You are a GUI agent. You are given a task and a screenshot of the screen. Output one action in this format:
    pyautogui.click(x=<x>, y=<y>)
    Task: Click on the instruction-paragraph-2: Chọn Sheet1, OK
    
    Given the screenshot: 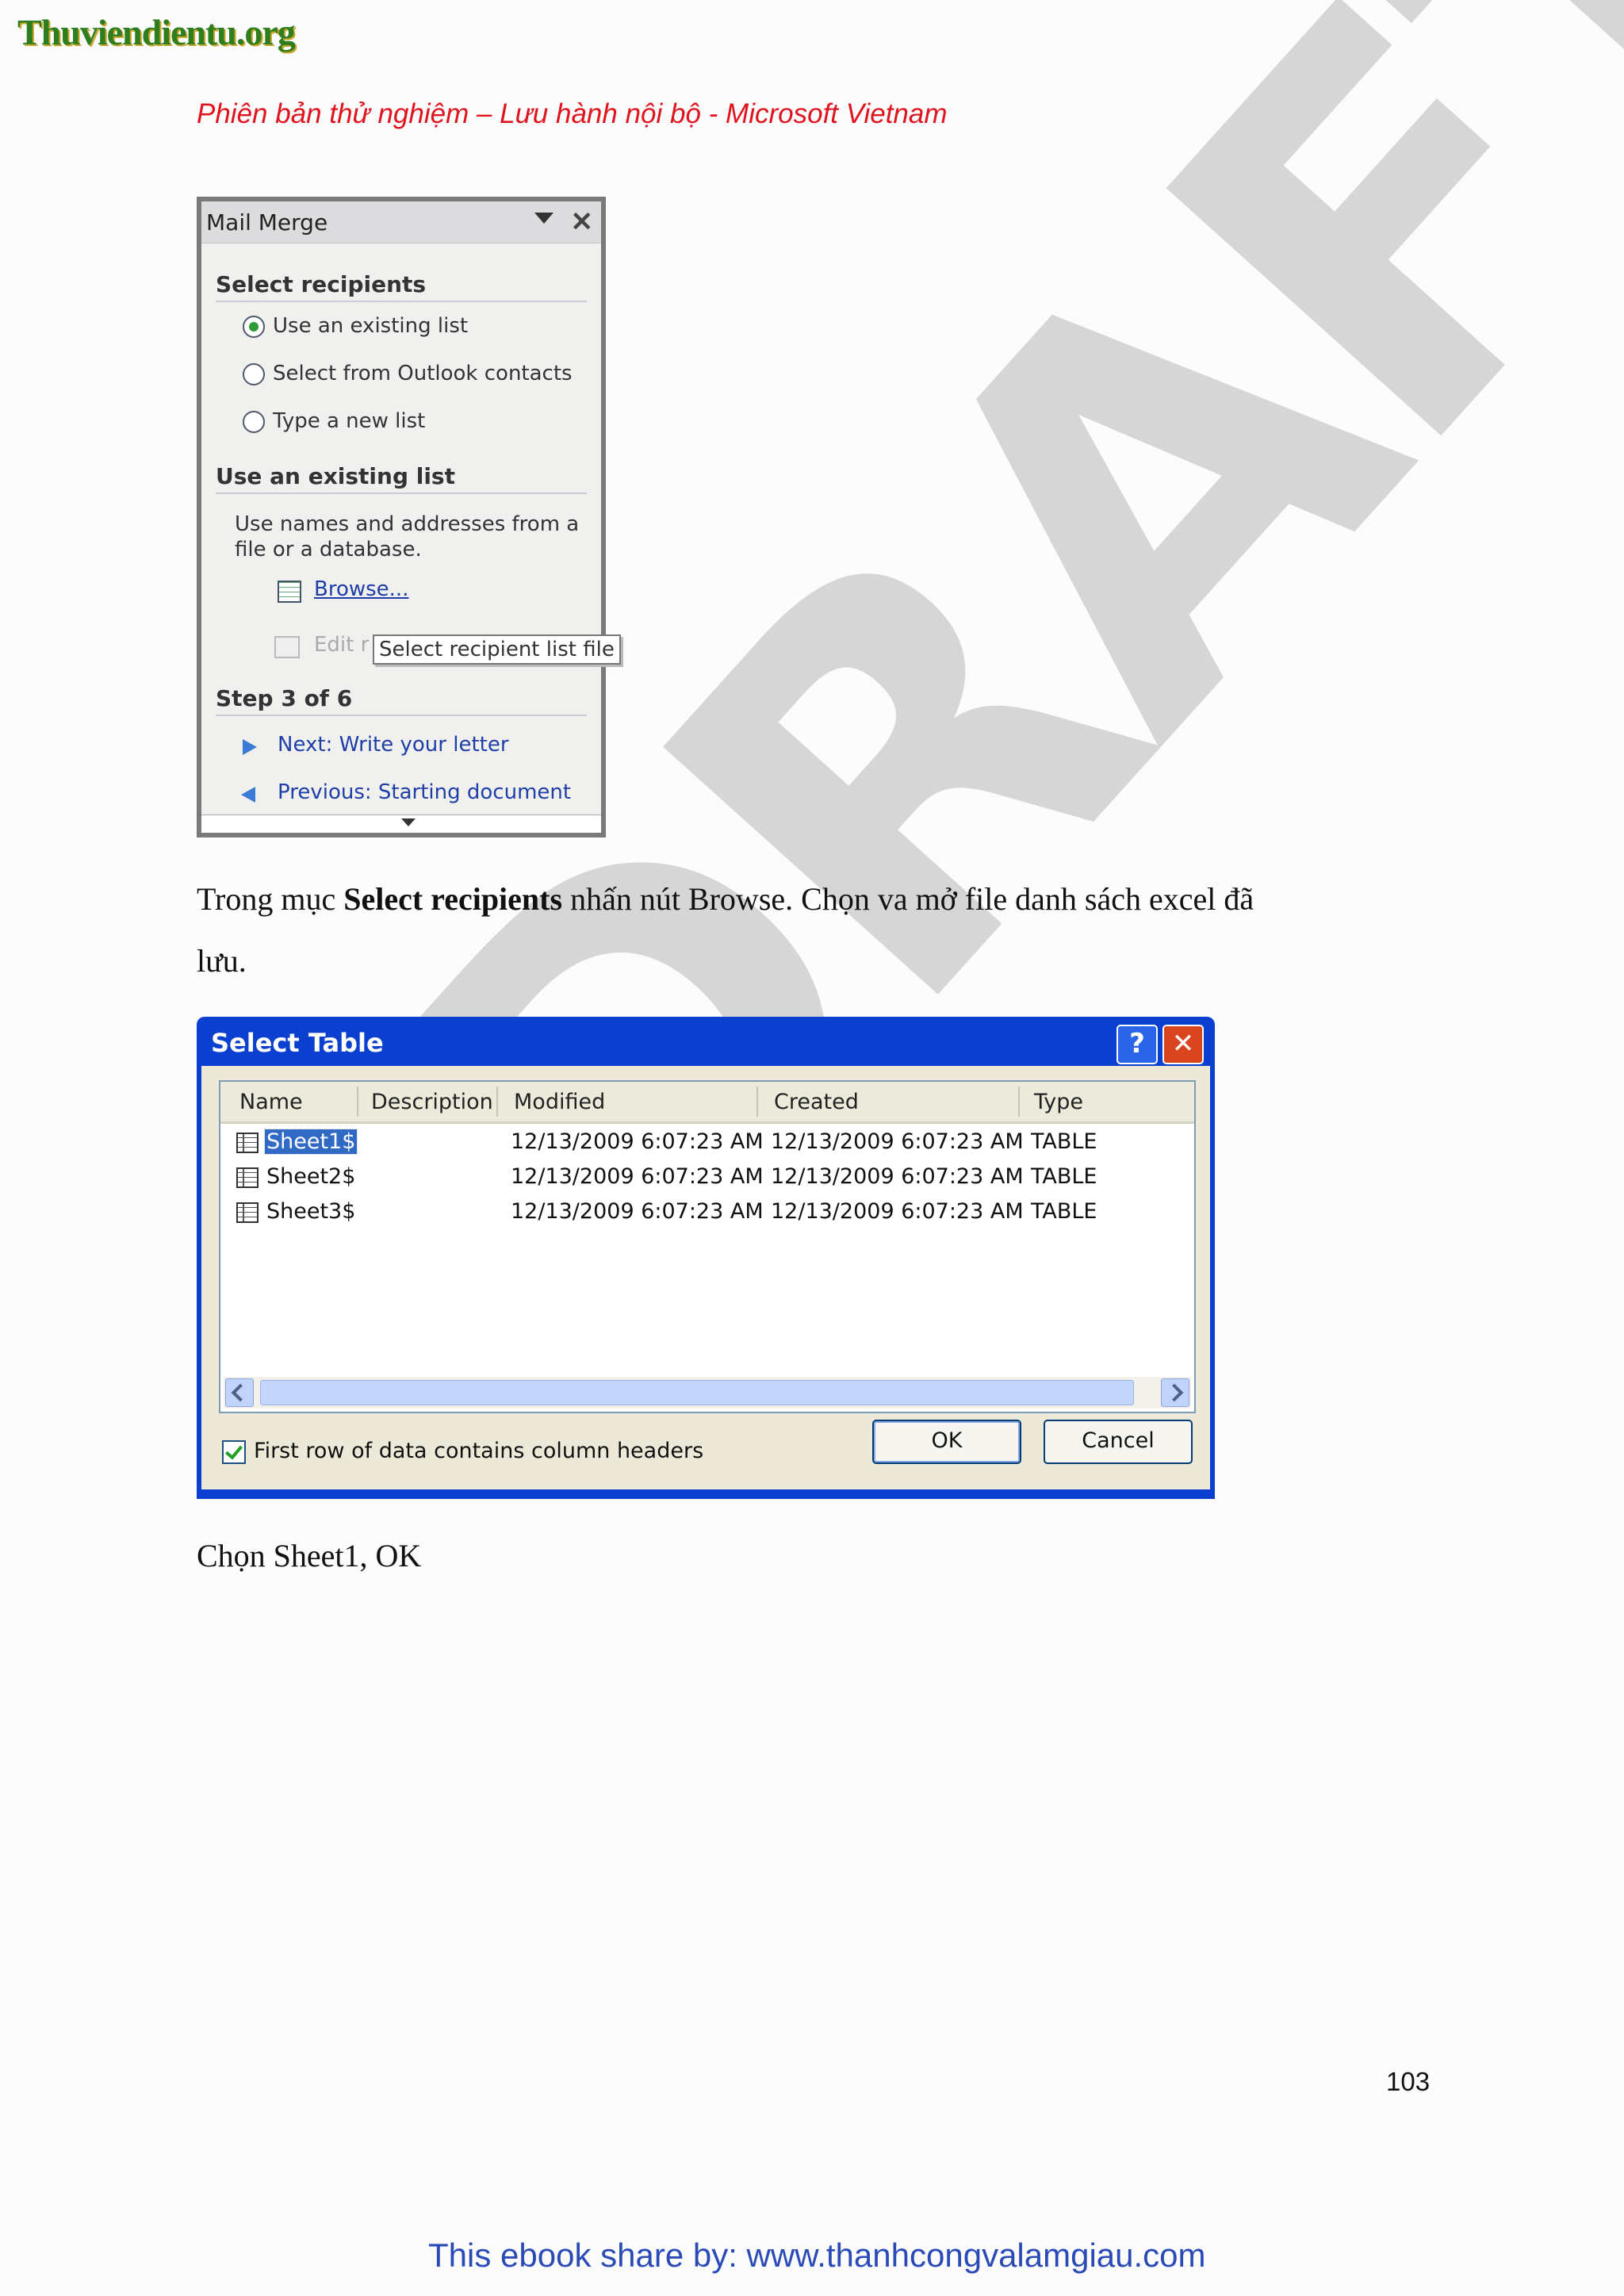 What is the action you would take?
    pyautogui.click(x=309, y=1555)
    